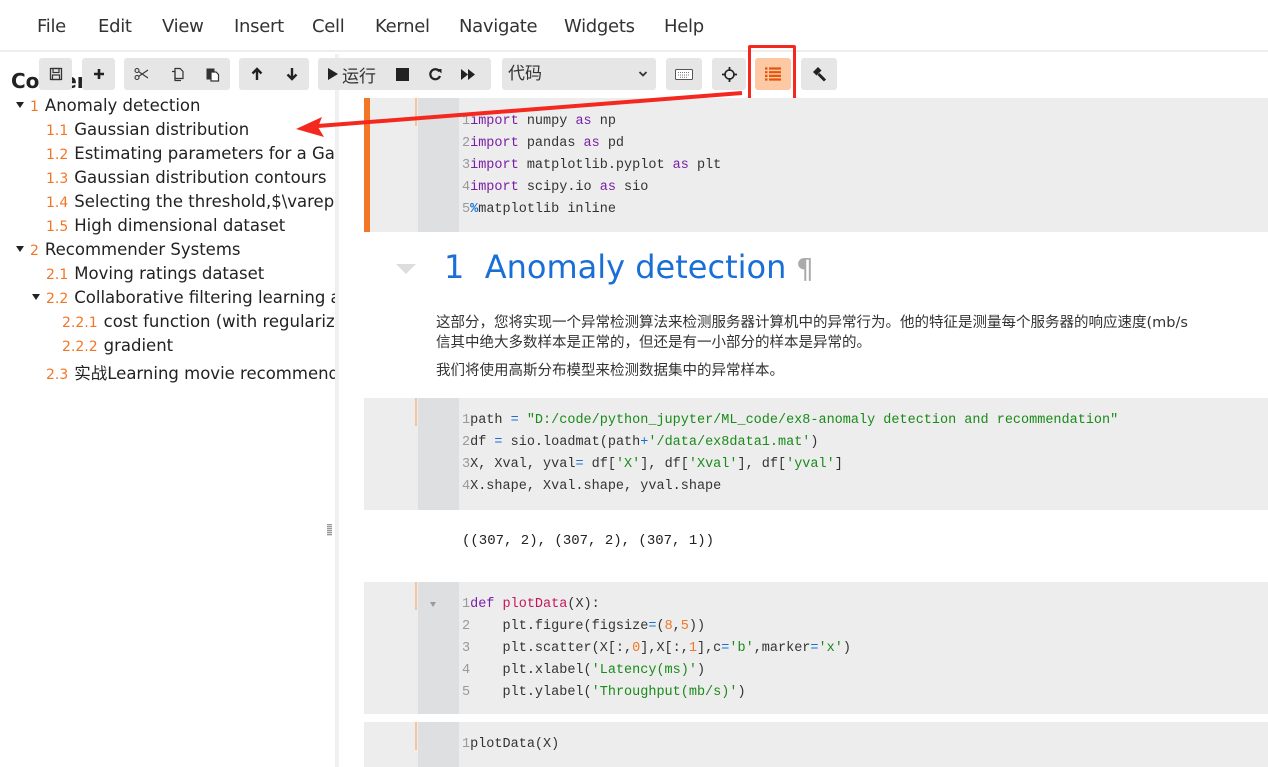 The width and height of the screenshot is (1268, 767). I want to click on toc-item: 2.2.2 gradient, so click(117, 345).